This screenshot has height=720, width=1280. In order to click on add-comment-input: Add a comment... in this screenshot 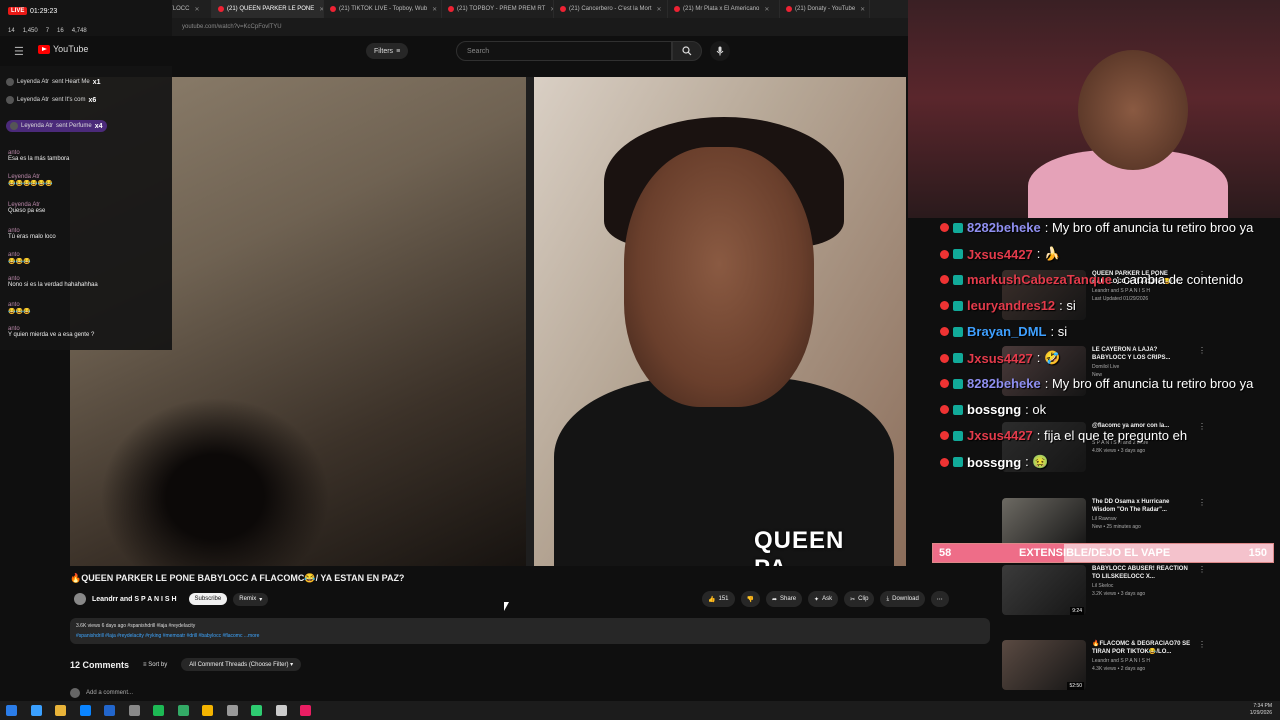, I will do `click(109, 693)`.